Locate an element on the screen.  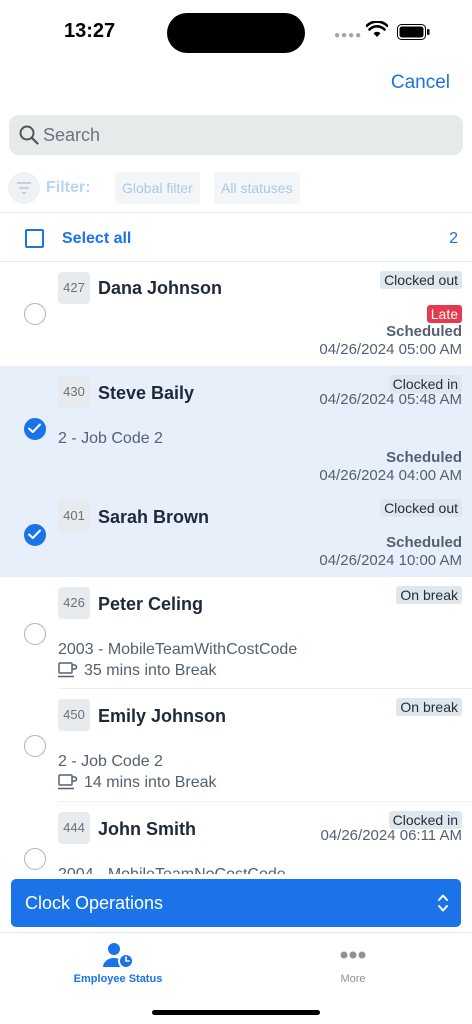
break-info: 14 mins into Break is located at coordinates (137, 783).